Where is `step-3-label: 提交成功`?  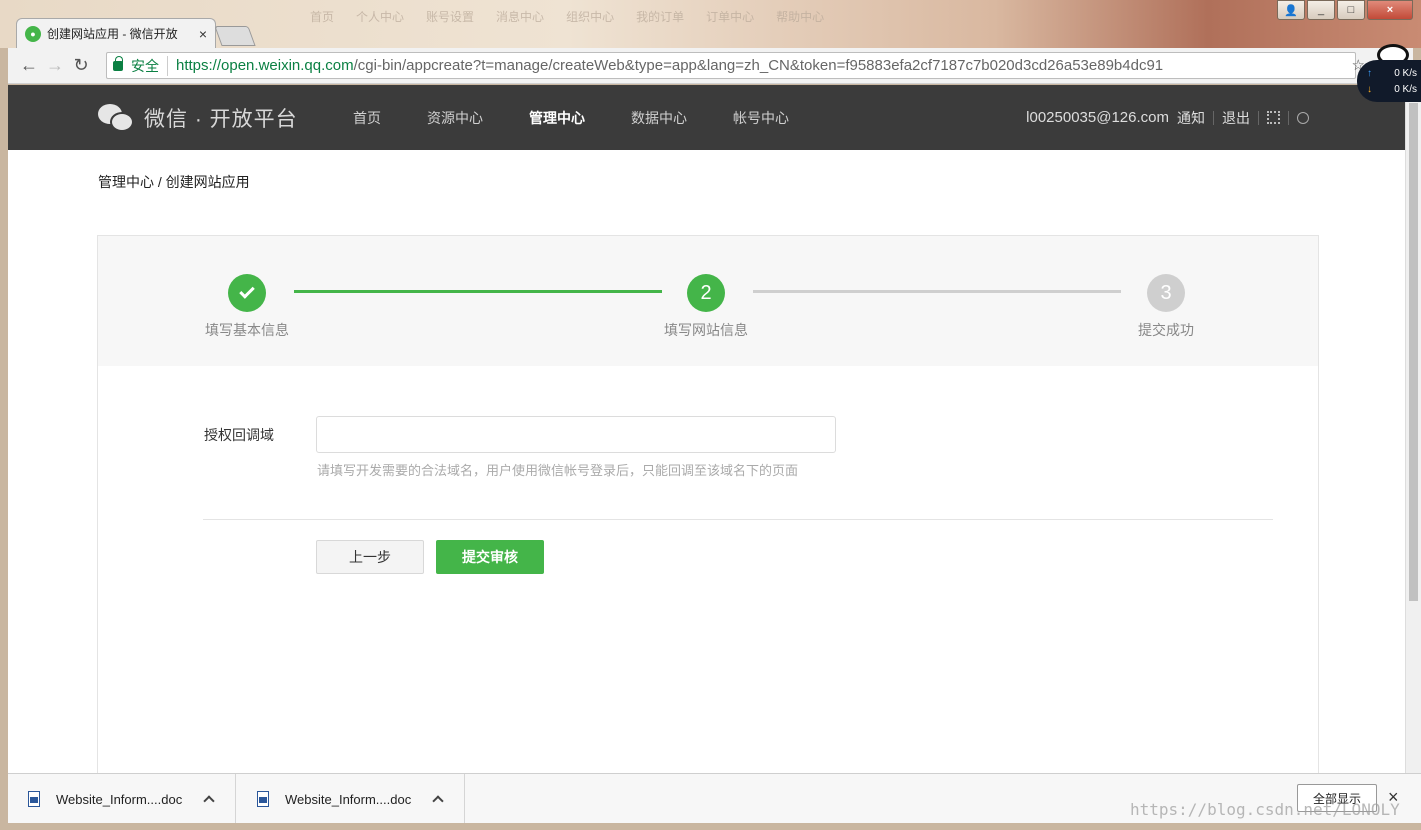
step-3-label: 提交成功 is located at coordinates (1166, 330).